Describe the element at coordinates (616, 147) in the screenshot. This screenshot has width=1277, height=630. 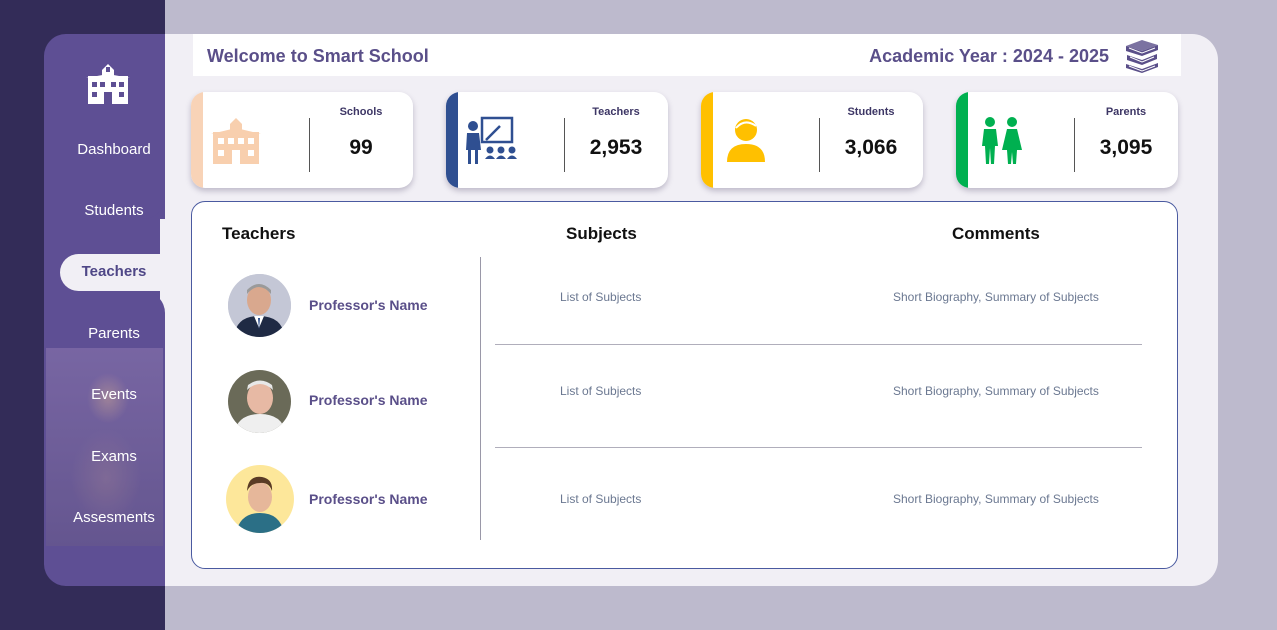
I see `stat-value: 2,953` at that location.